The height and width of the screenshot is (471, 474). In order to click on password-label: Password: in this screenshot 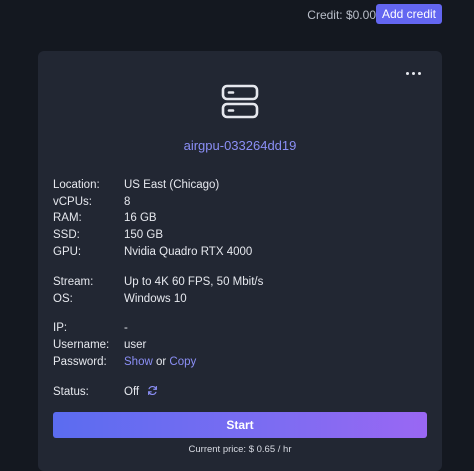, I will do `click(80, 362)`.